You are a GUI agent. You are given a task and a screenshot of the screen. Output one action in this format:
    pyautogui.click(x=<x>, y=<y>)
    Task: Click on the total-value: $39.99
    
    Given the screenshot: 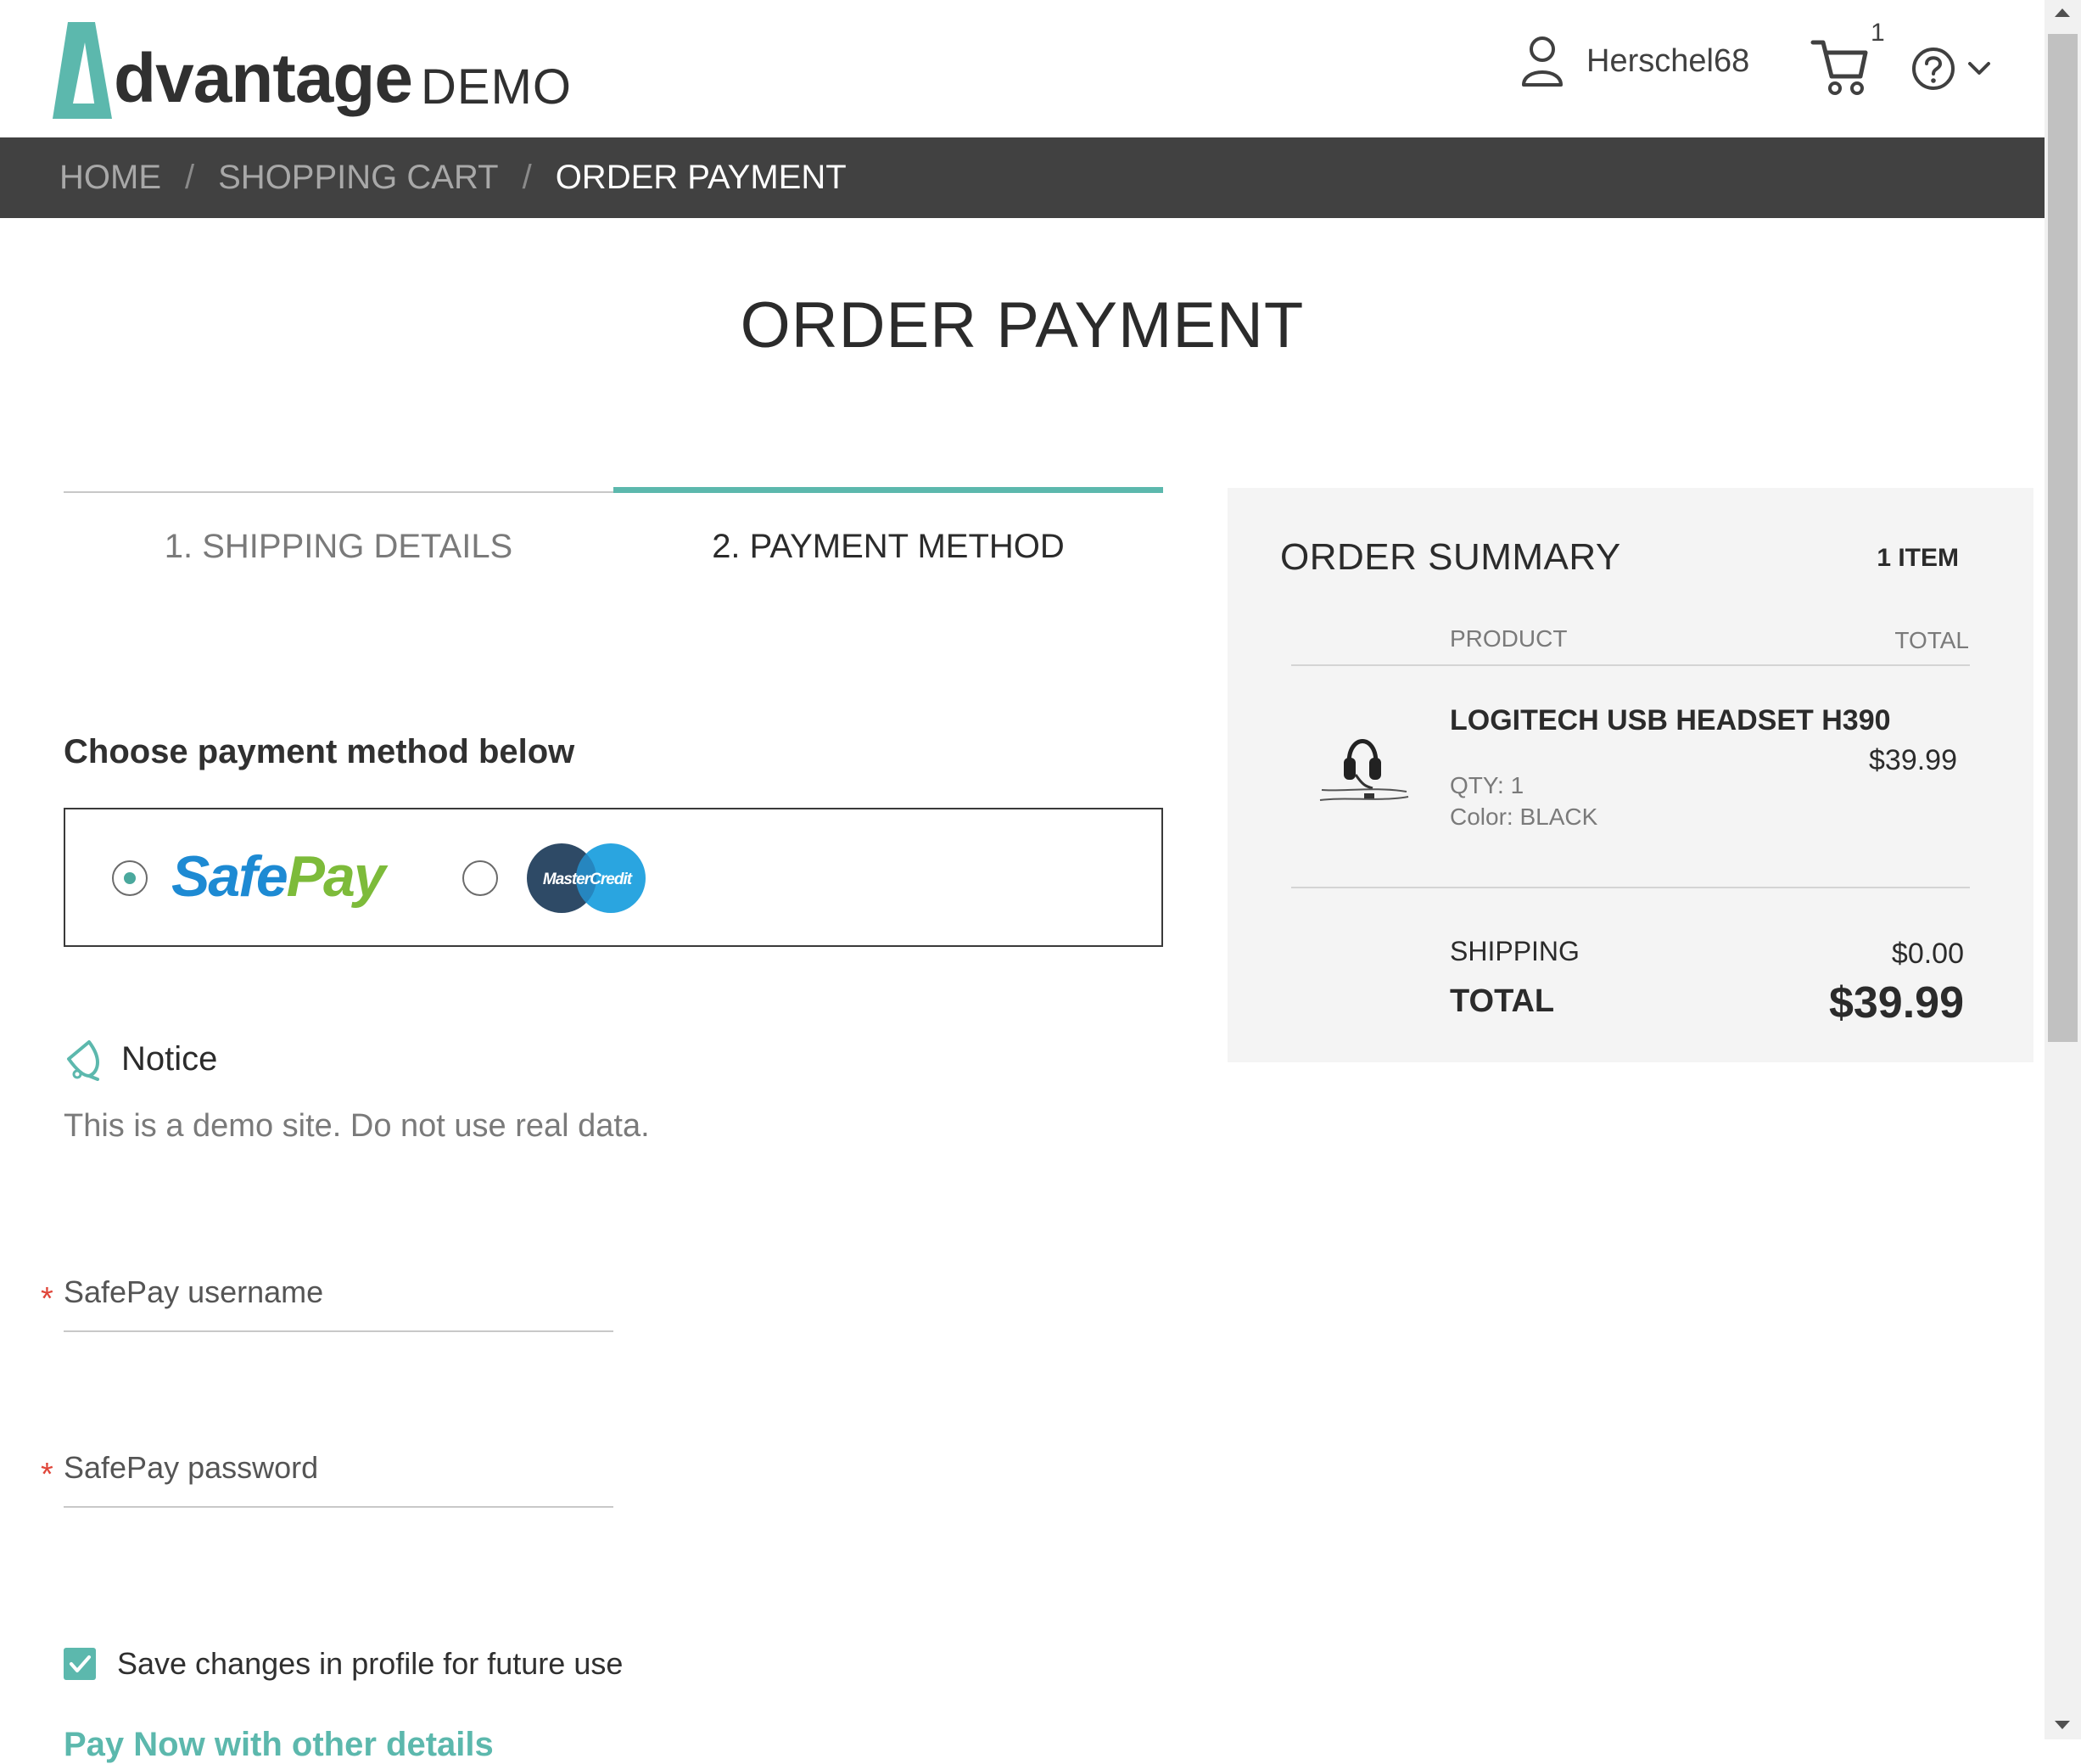 What is the action you would take?
    pyautogui.click(x=1896, y=1003)
    